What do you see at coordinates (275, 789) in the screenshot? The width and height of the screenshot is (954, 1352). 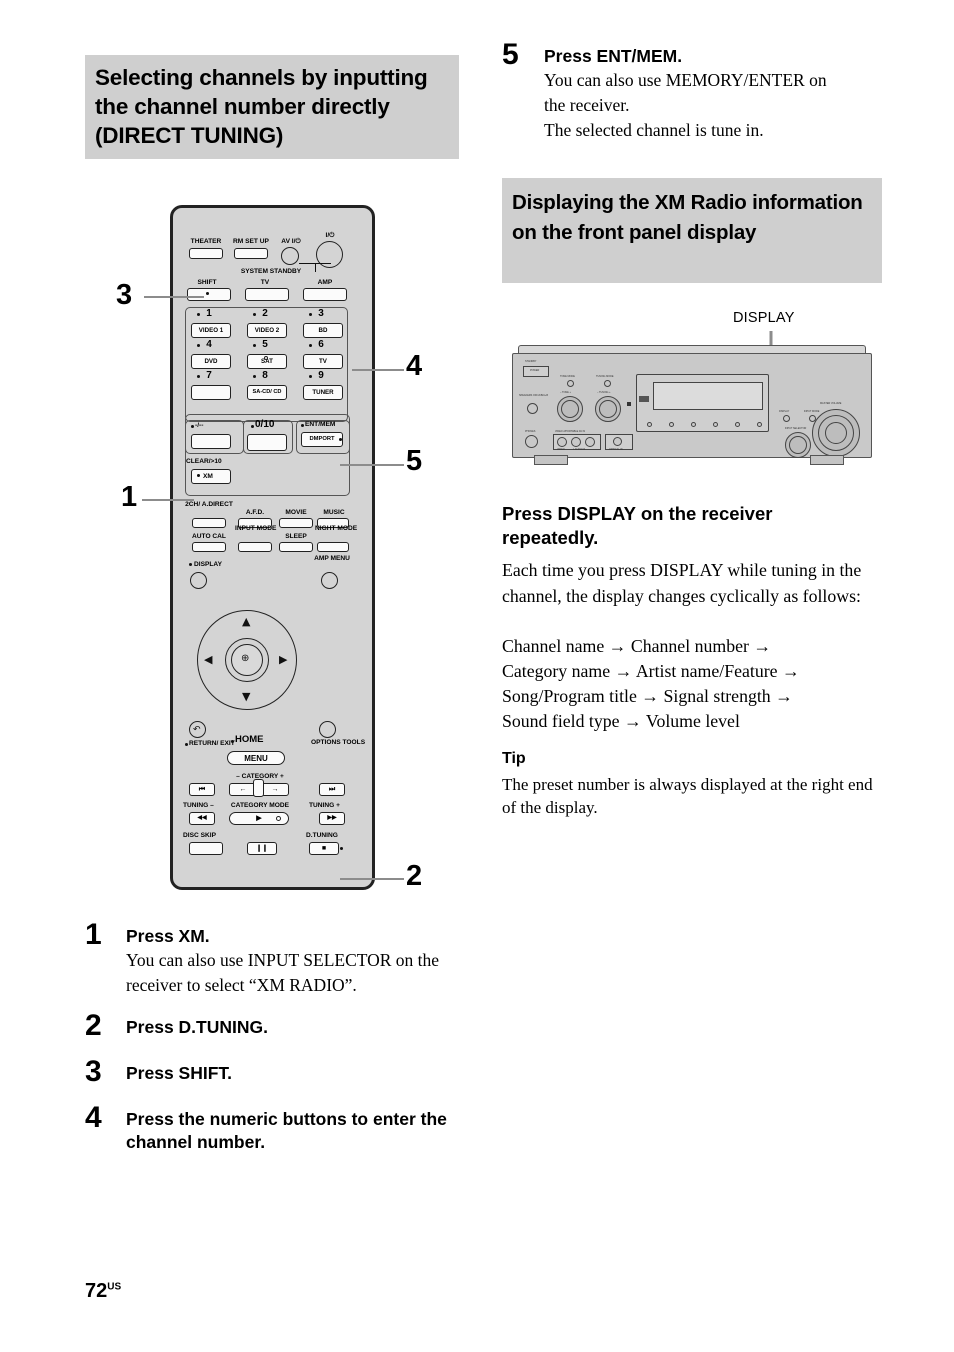 I see `category-plus-button: →` at bounding box center [275, 789].